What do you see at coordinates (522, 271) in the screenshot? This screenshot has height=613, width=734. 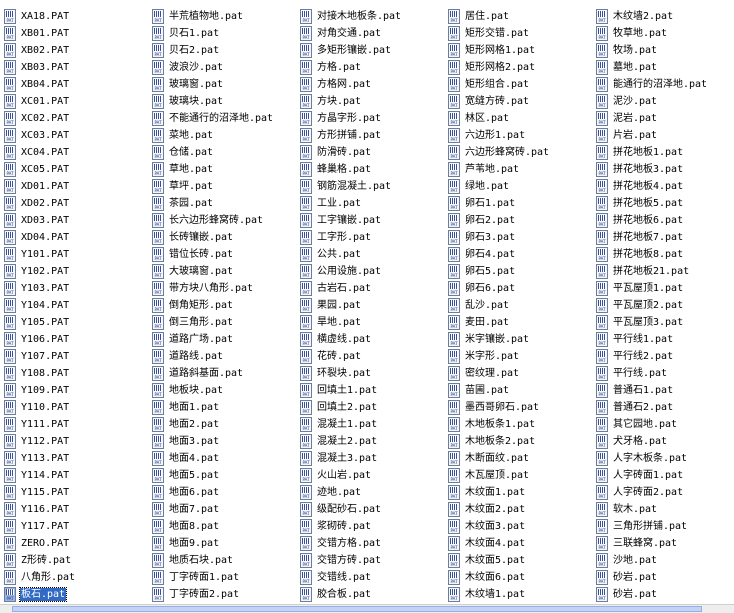 I see `file-item: 卵石5.pat` at bounding box center [522, 271].